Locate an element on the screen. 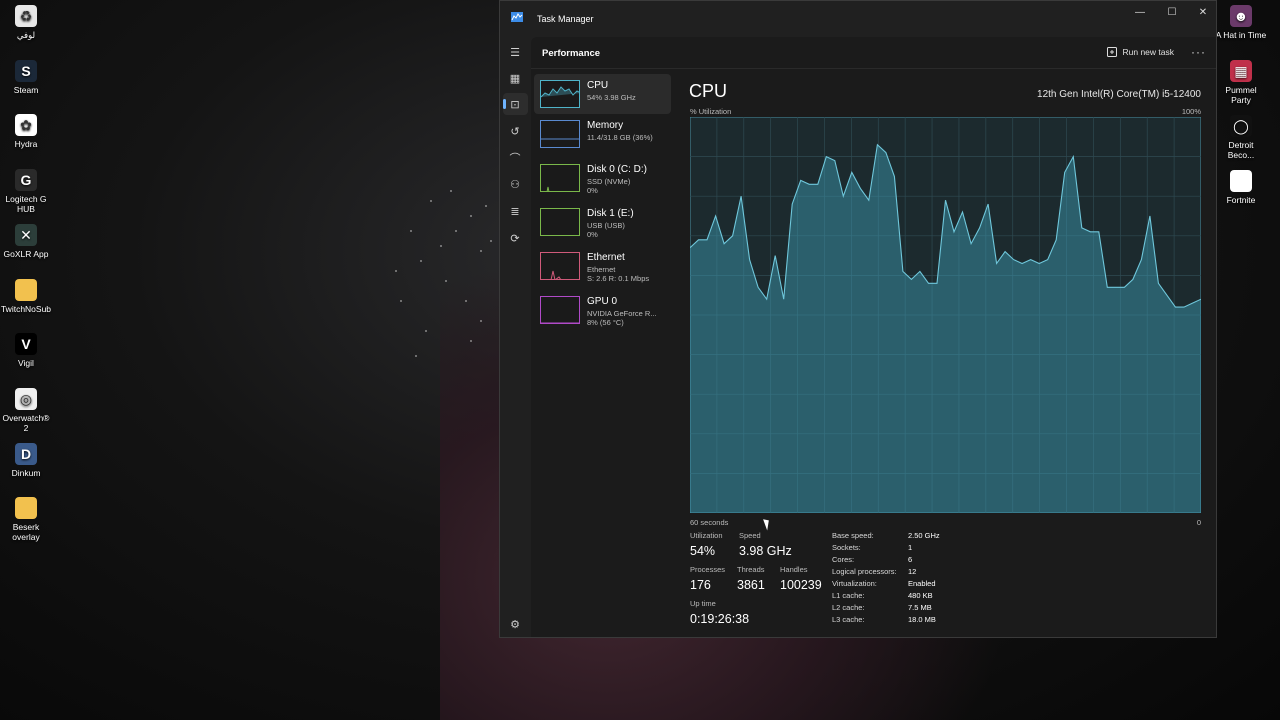  desktop-shortcut-right-0: ☻ A Hat in Time is located at coordinates (1241, 22).